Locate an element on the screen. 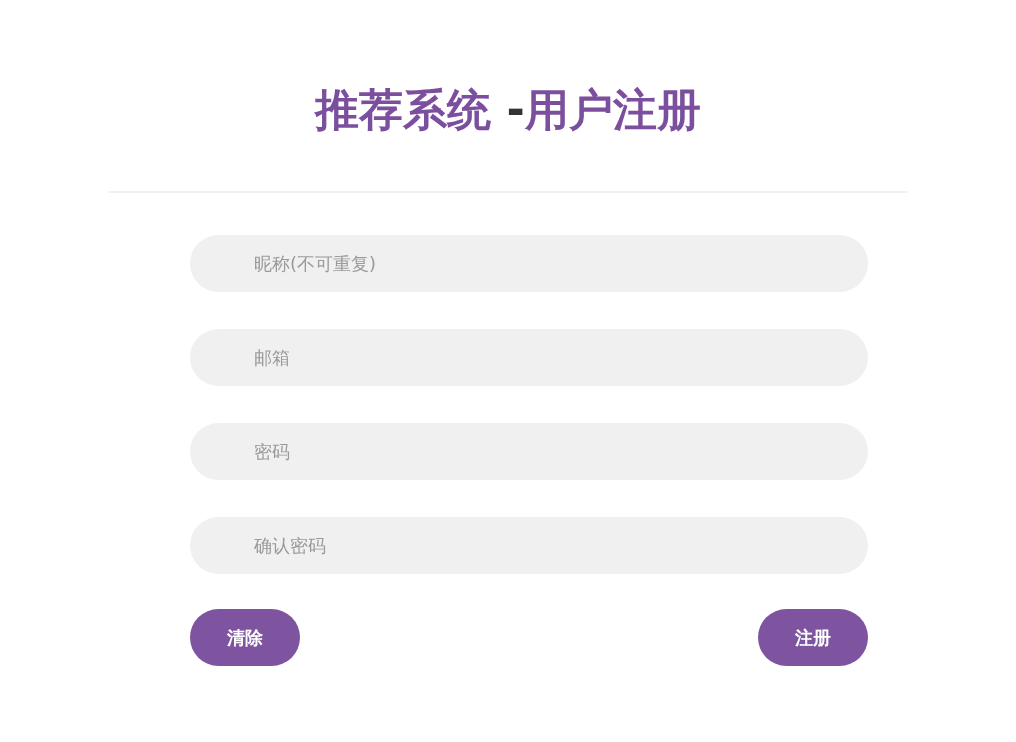 The height and width of the screenshot is (742, 1016). input-field: 邮箱 is located at coordinates (529, 357).